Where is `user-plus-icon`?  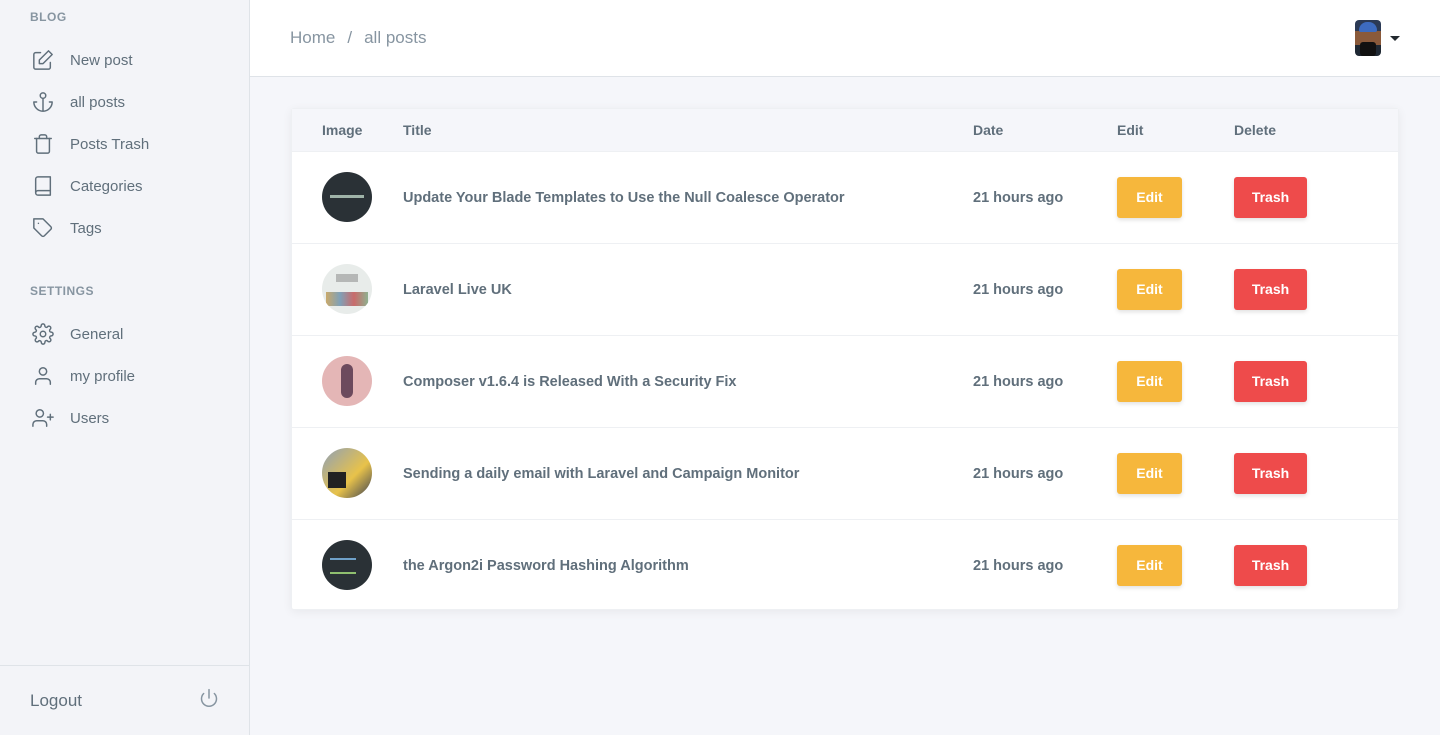
user-plus-icon is located at coordinates (43, 418).